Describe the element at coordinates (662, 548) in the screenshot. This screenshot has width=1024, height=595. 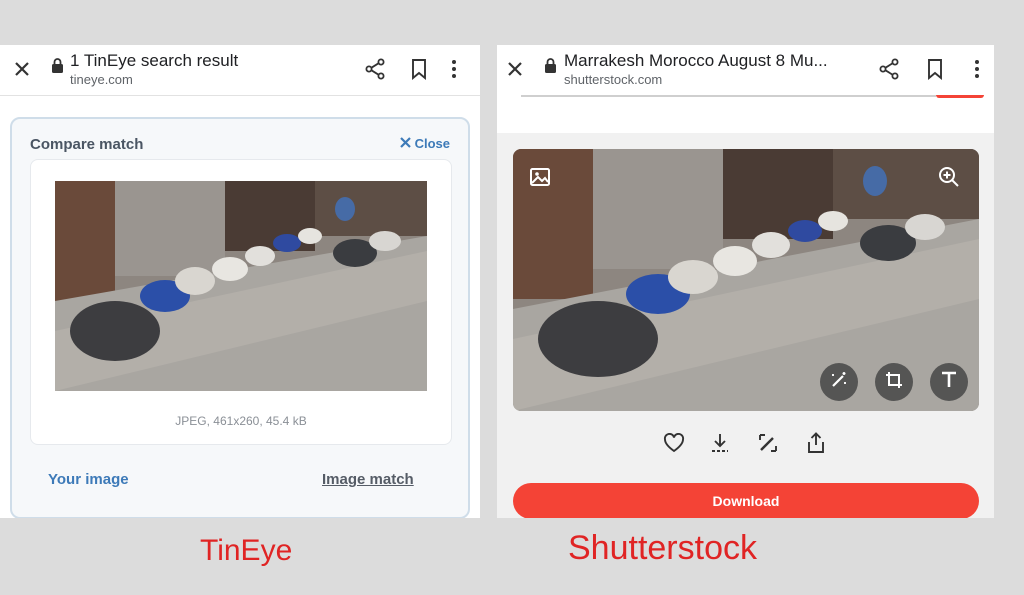
I see `shutterstock-caption: Shutterstock` at that location.